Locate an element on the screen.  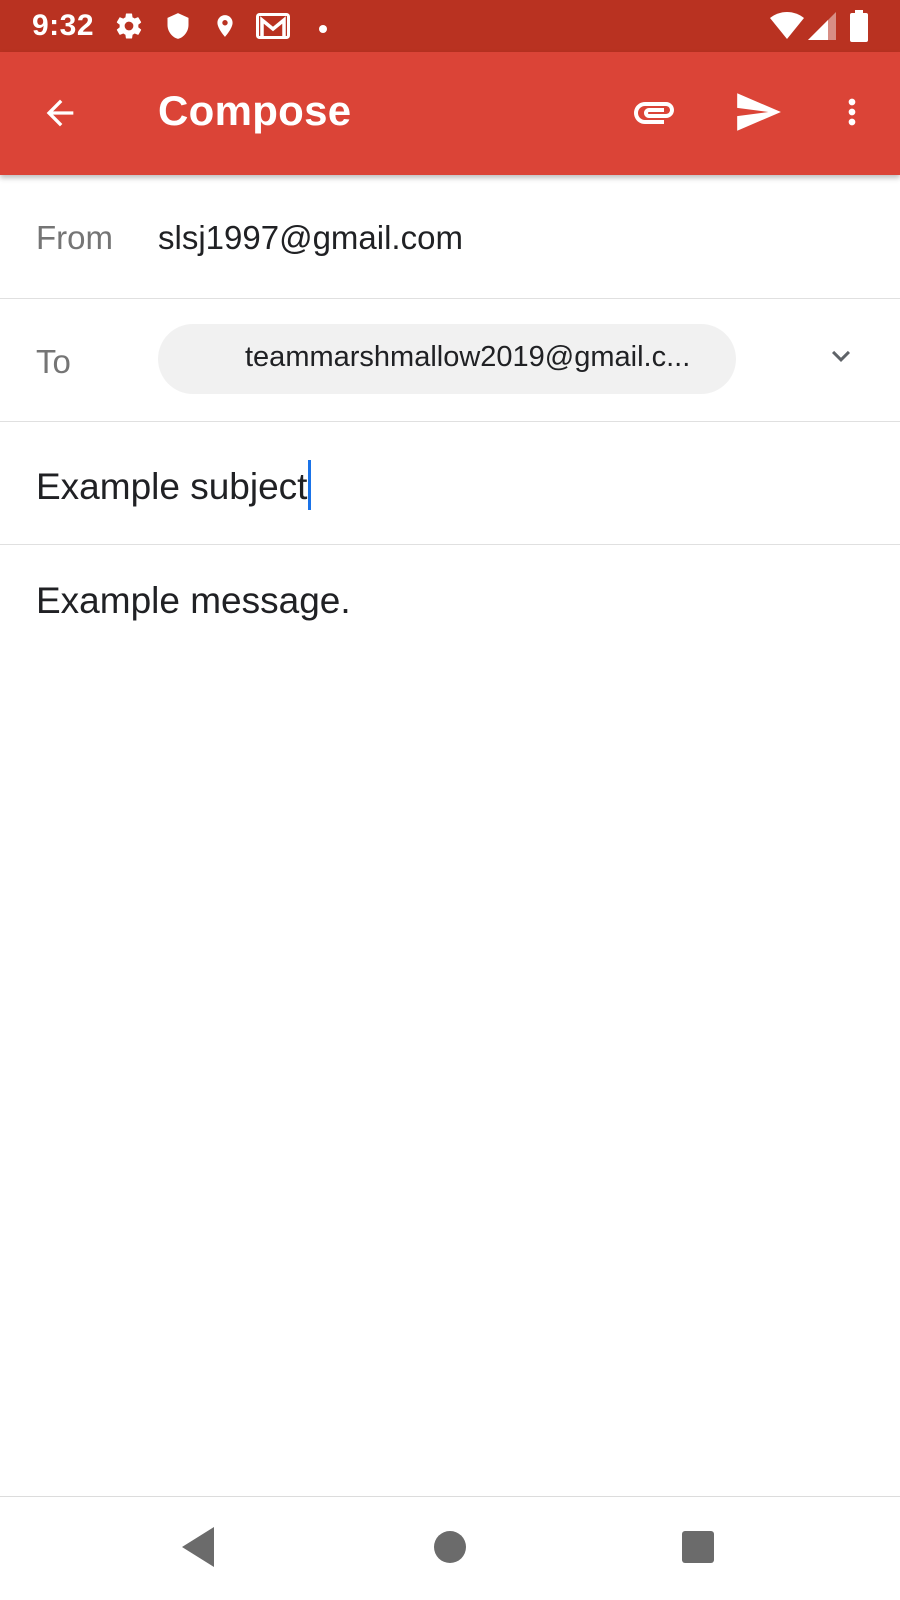
attach-icon is located at coordinates (654, 114).